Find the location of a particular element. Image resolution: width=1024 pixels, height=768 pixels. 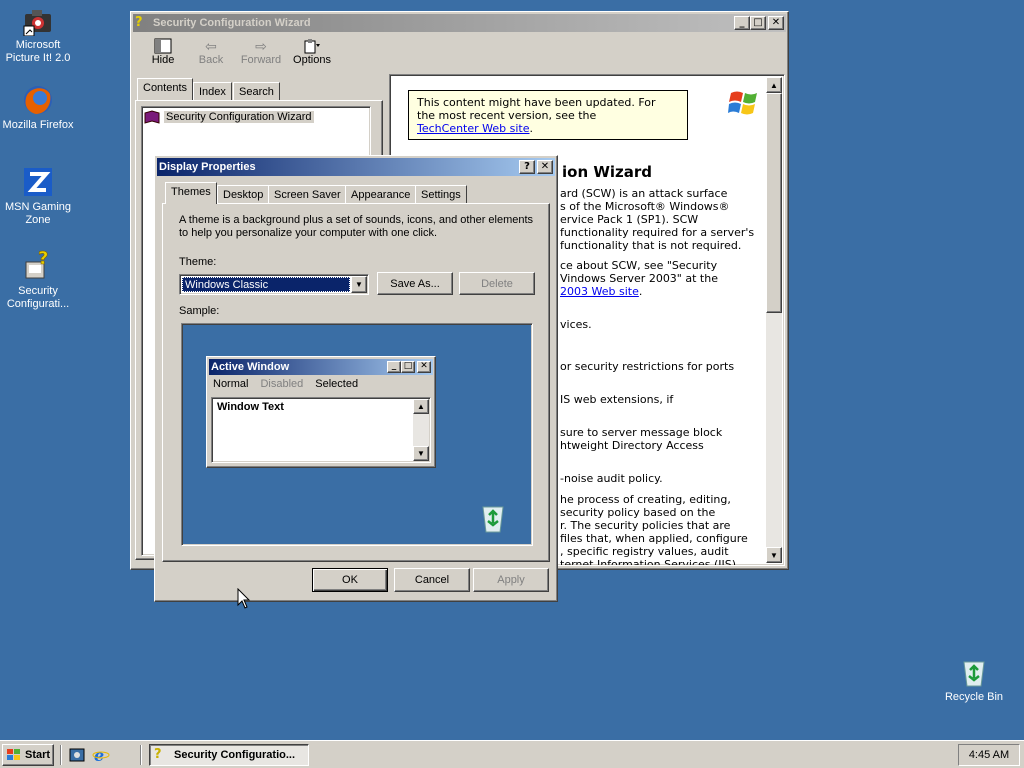

desktop-icon-firefox: Mozilla Firefox is located at coordinates (38, 108).